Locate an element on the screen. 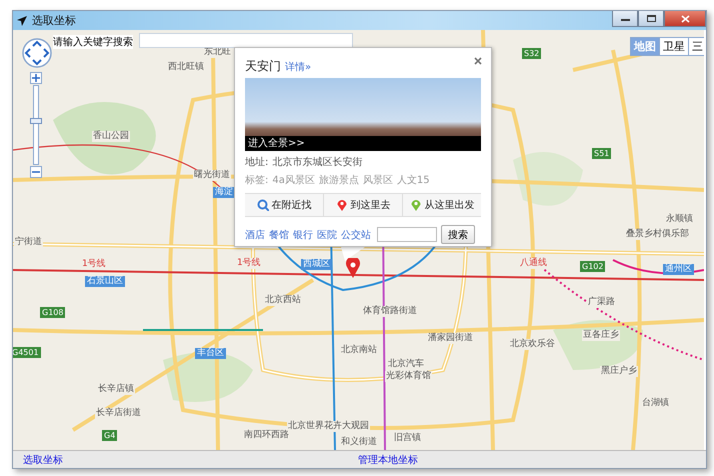  district-label: 通州区 is located at coordinates (678, 269).